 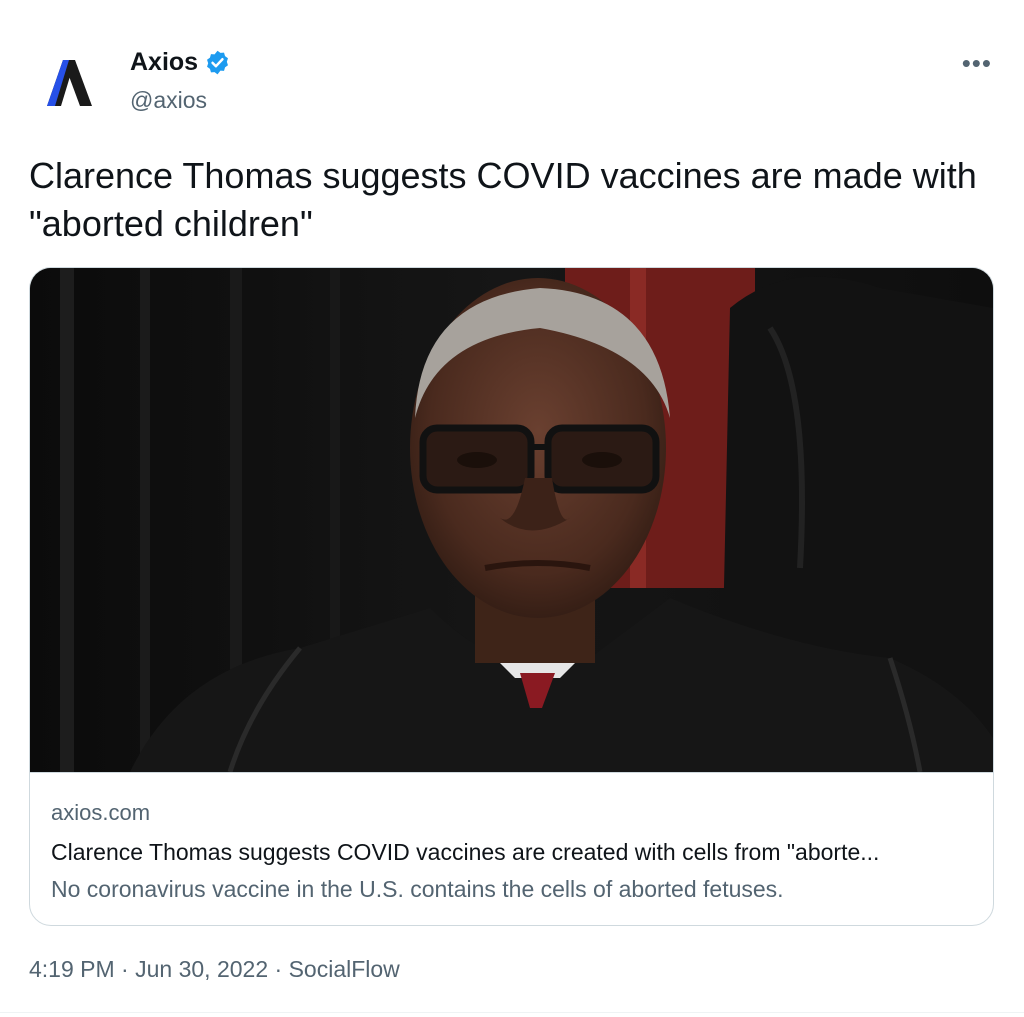 What do you see at coordinates (180, 81) in the screenshot?
I see `author-block: Axios @axios` at bounding box center [180, 81].